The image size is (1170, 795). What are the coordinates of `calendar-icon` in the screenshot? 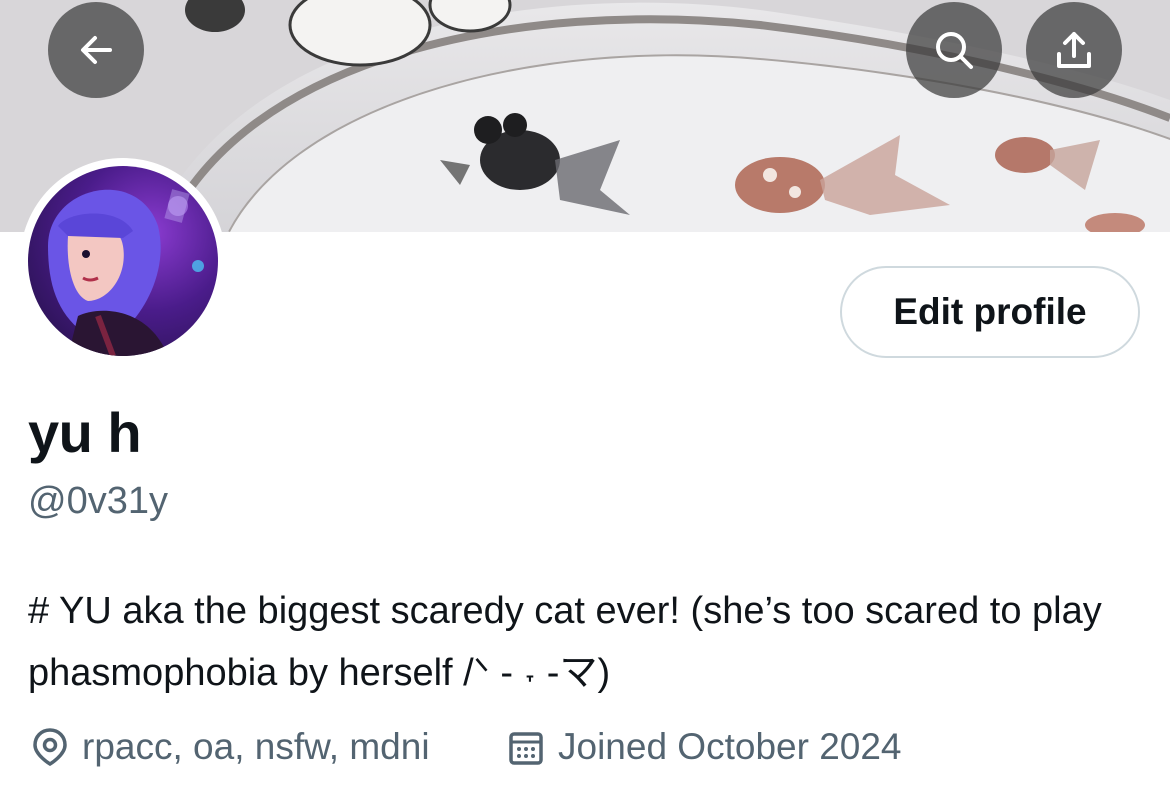 It's located at (526, 748).